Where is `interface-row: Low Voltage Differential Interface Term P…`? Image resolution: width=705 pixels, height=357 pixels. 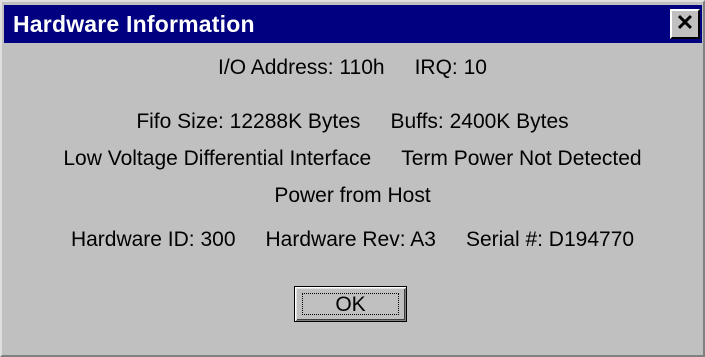 interface-row: Low Voltage Differential Interface Term P… is located at coordinates (352, 159).